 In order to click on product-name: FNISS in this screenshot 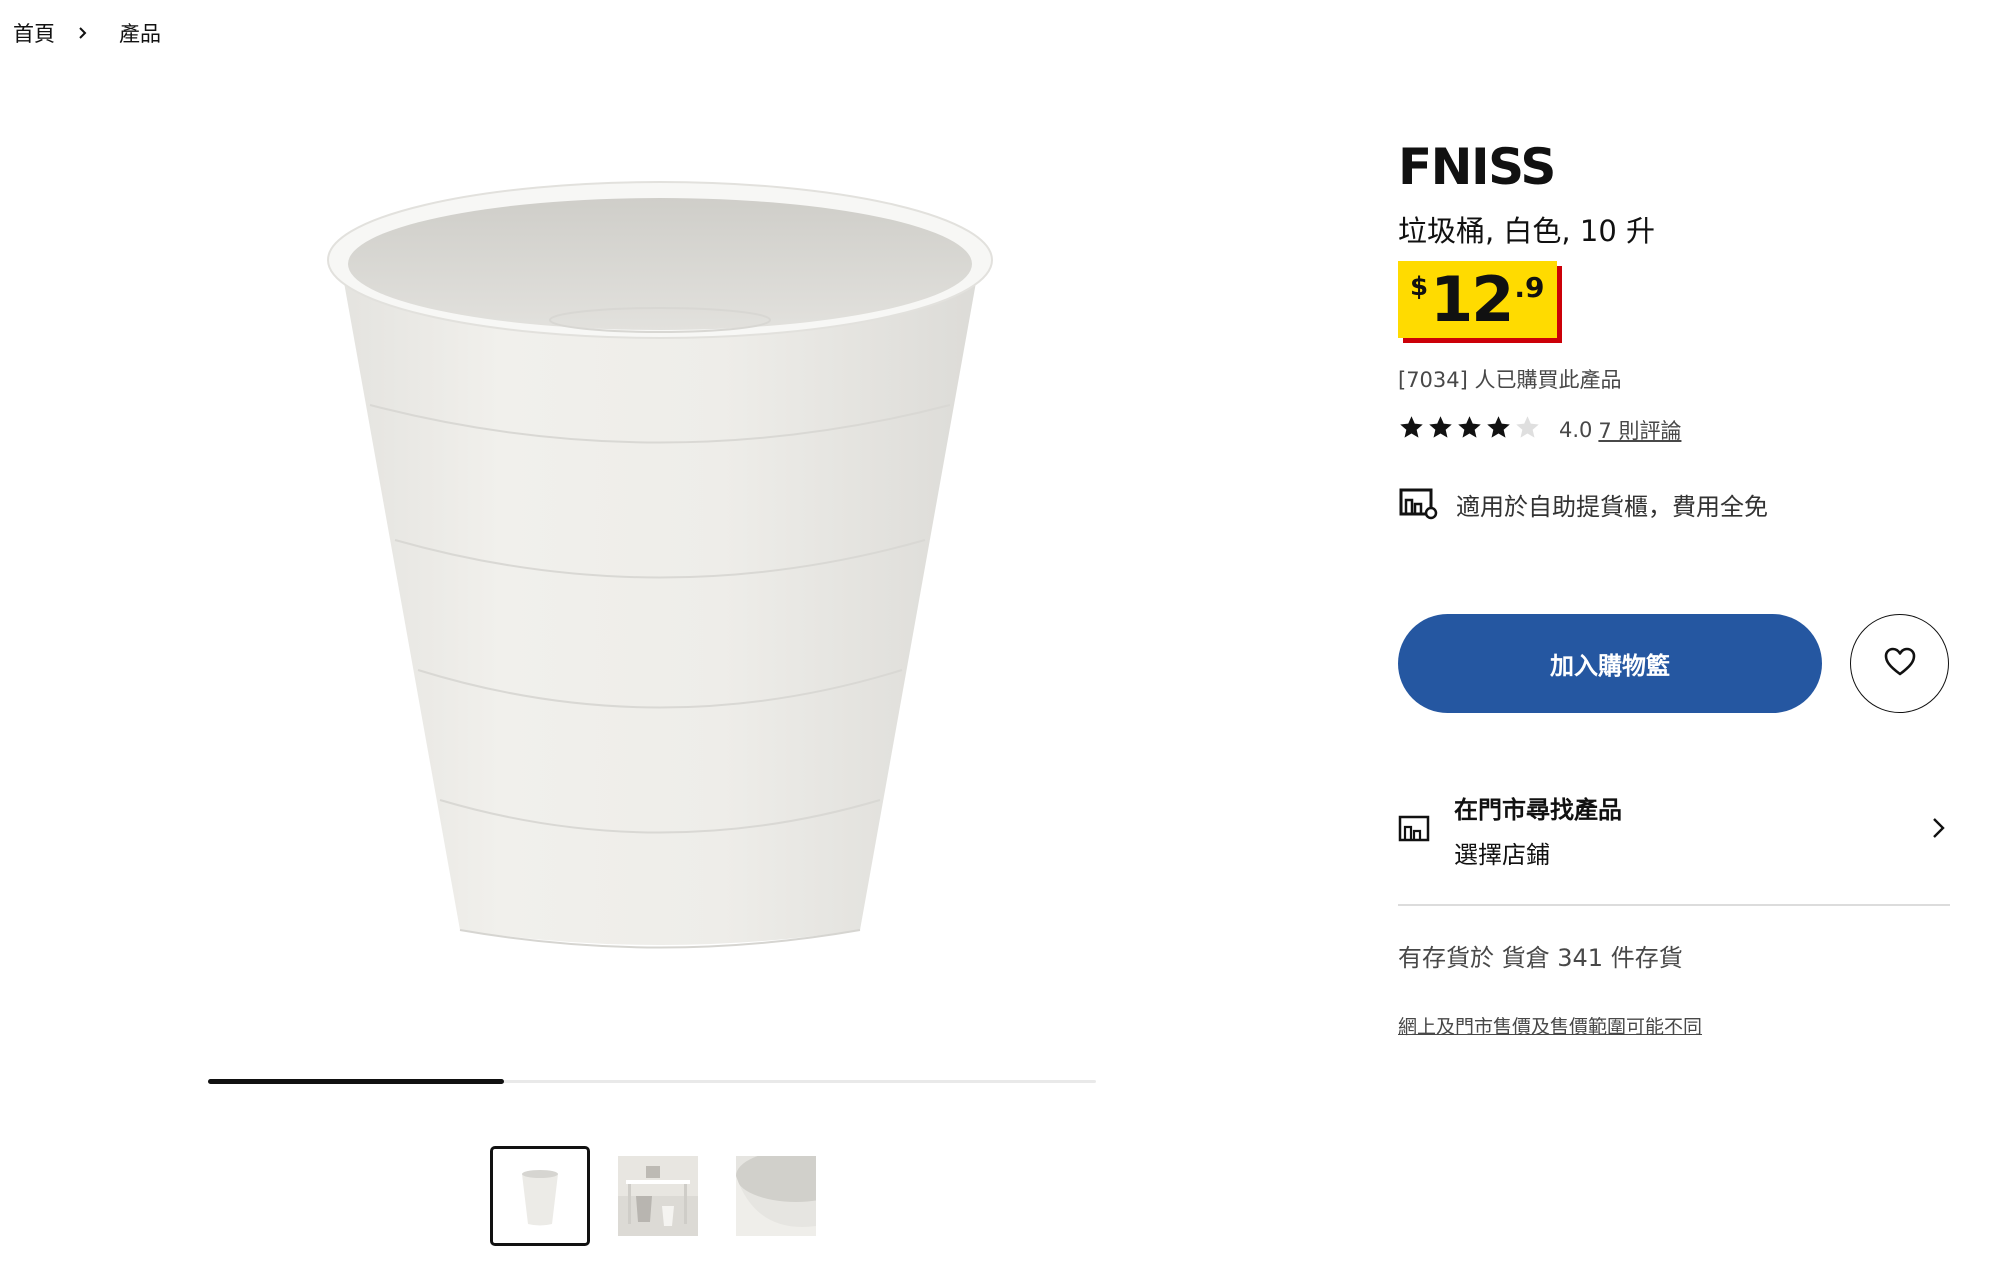, I will do `click(1477, 167)`.